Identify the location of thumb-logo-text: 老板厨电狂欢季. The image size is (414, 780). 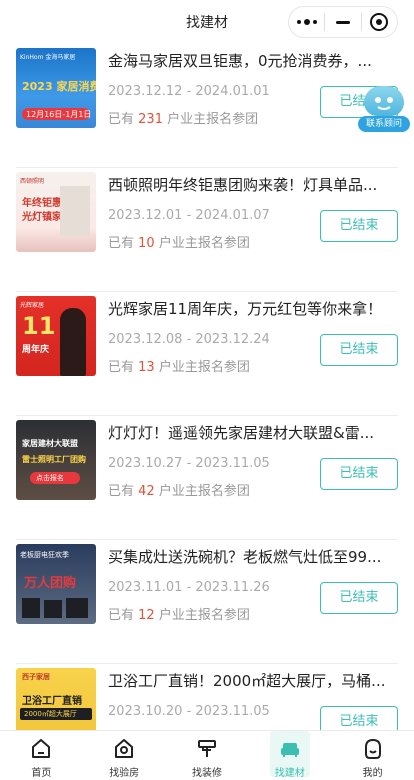
(44, 555).